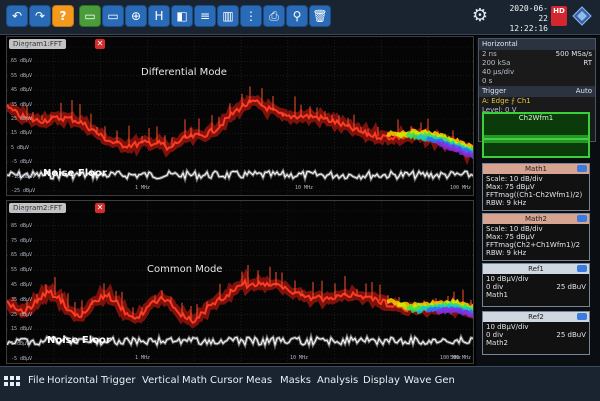 This screenshot has width=600, height=401. What do you see at coordinates (536, 285) in the screenshot?
I see `ref1-card: Ref1 10 dBµV/div 0 div 25 dBuV Math1` at bounding box center [536, 285].